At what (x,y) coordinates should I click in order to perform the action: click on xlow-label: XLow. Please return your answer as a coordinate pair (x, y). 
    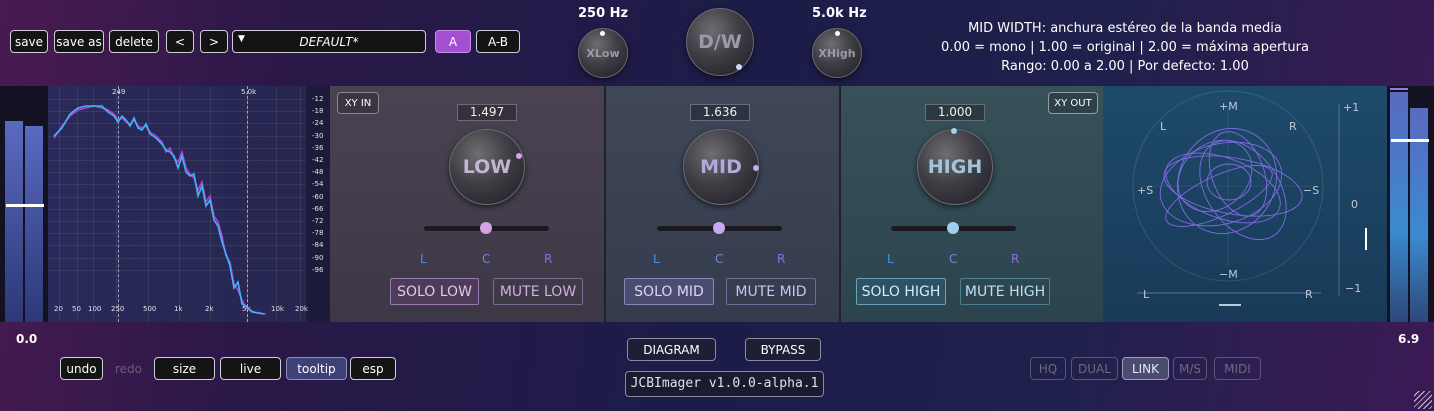
    Looking at the image, I should click on (603, 53).